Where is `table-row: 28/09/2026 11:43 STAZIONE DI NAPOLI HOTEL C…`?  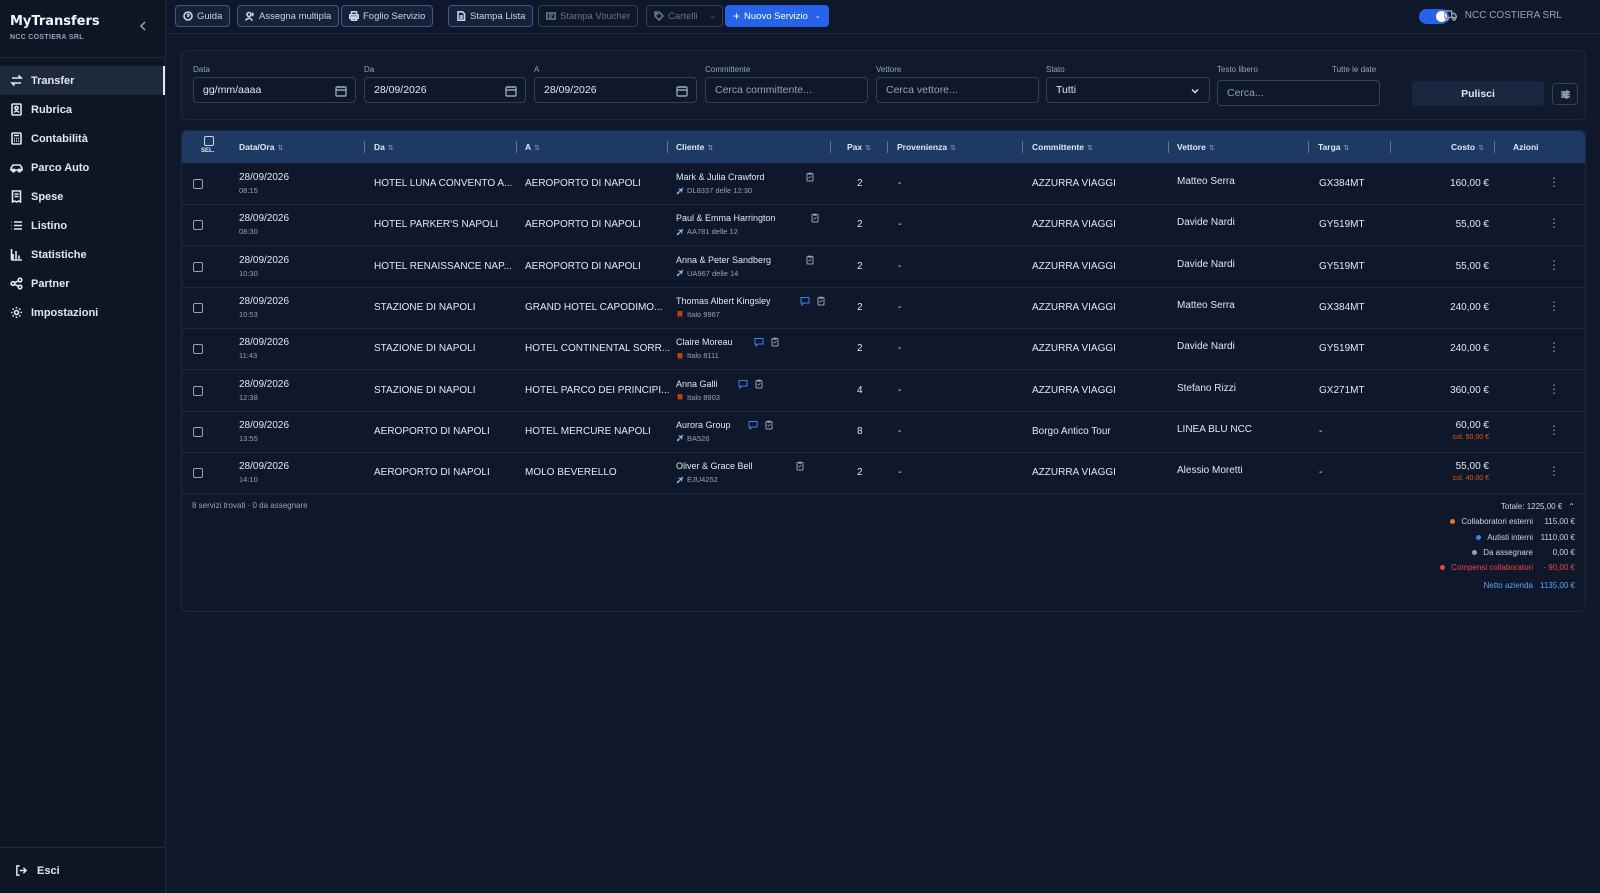 table-row: 28/09/2026 11:43 STAZIONE DI NAPOLI HOTEL C… is located at coordinates (883, 349).